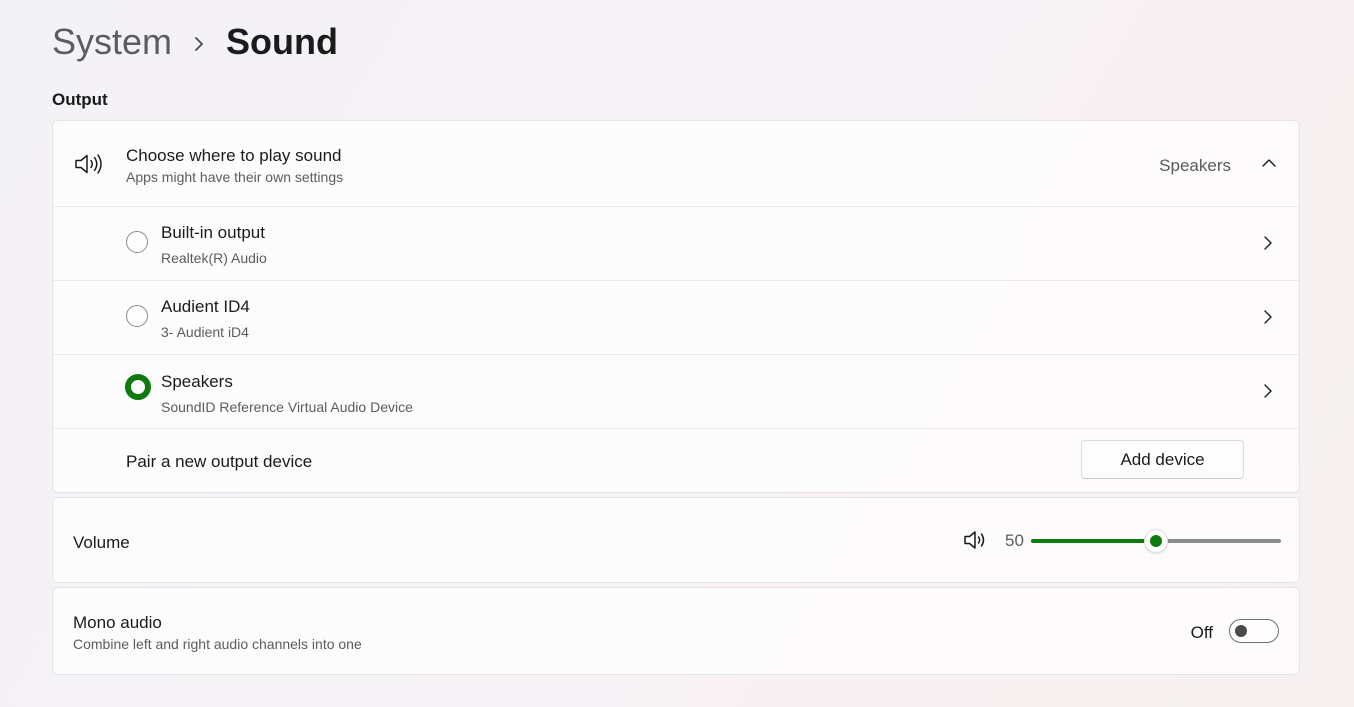  Describe the element at coordinates (213, 232) in the screenshot. I see `device-name: Built-in output` at that location.